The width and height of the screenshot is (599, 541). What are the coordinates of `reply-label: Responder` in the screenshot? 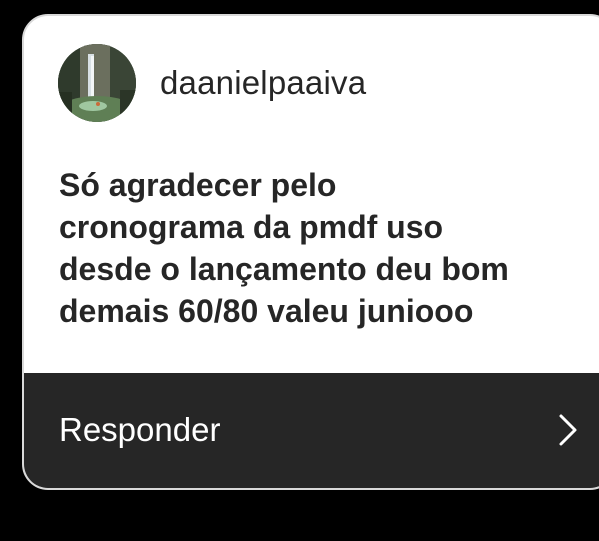 It's located at (140, 429).